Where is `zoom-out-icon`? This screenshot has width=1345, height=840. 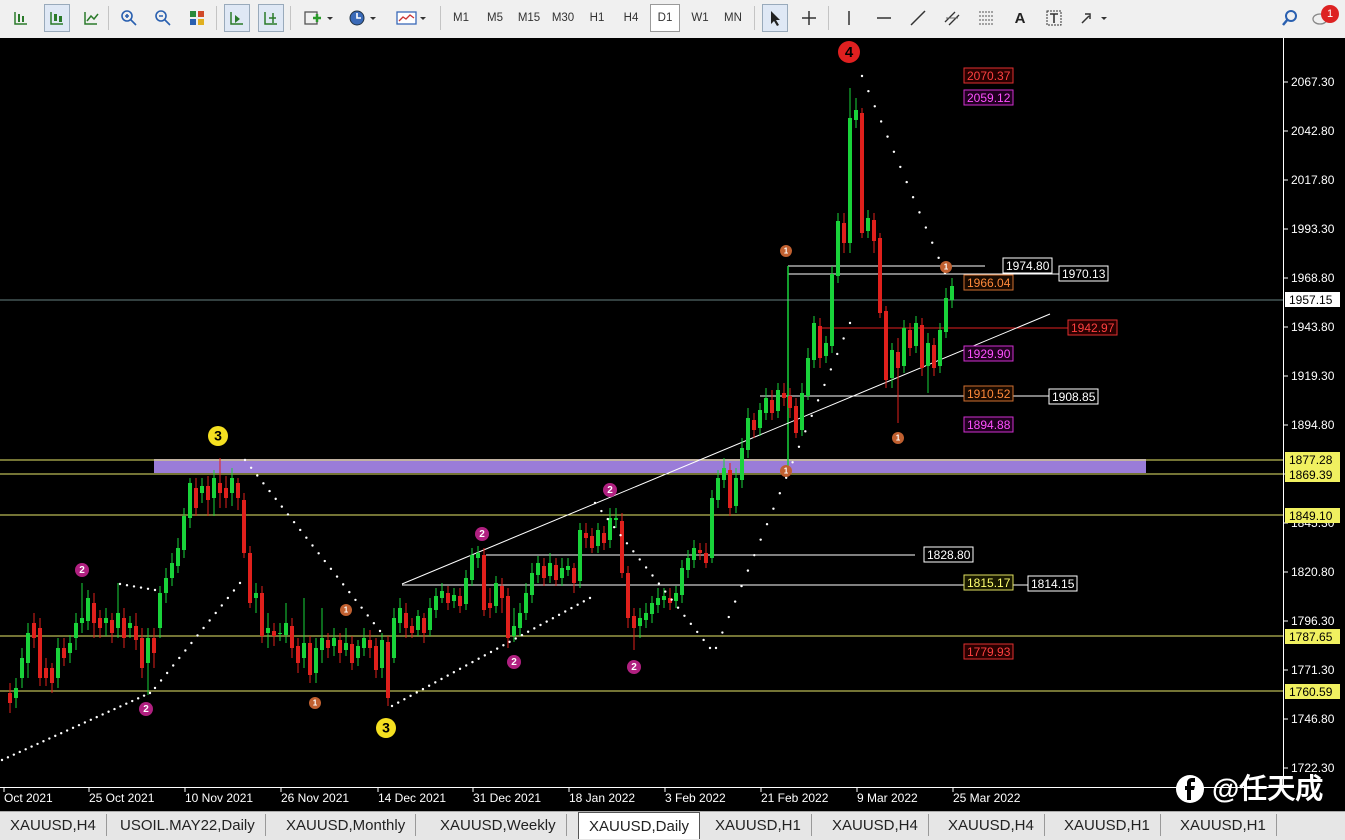 zoom-out-icon is located at coordinates (163, 18).